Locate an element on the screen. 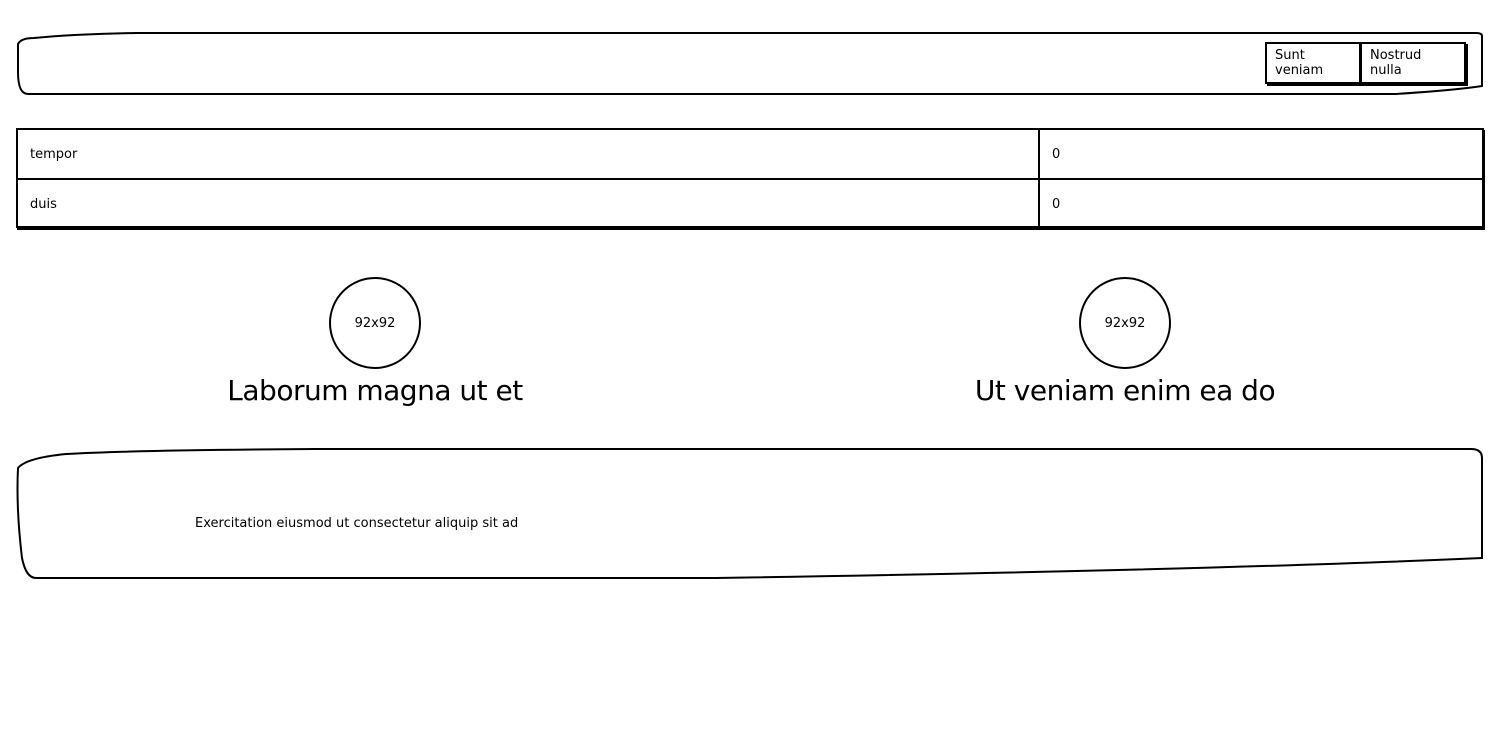 This screenshot has width=1500, height=752. table-cell-name: tempor is located at coordinates (529, 155).